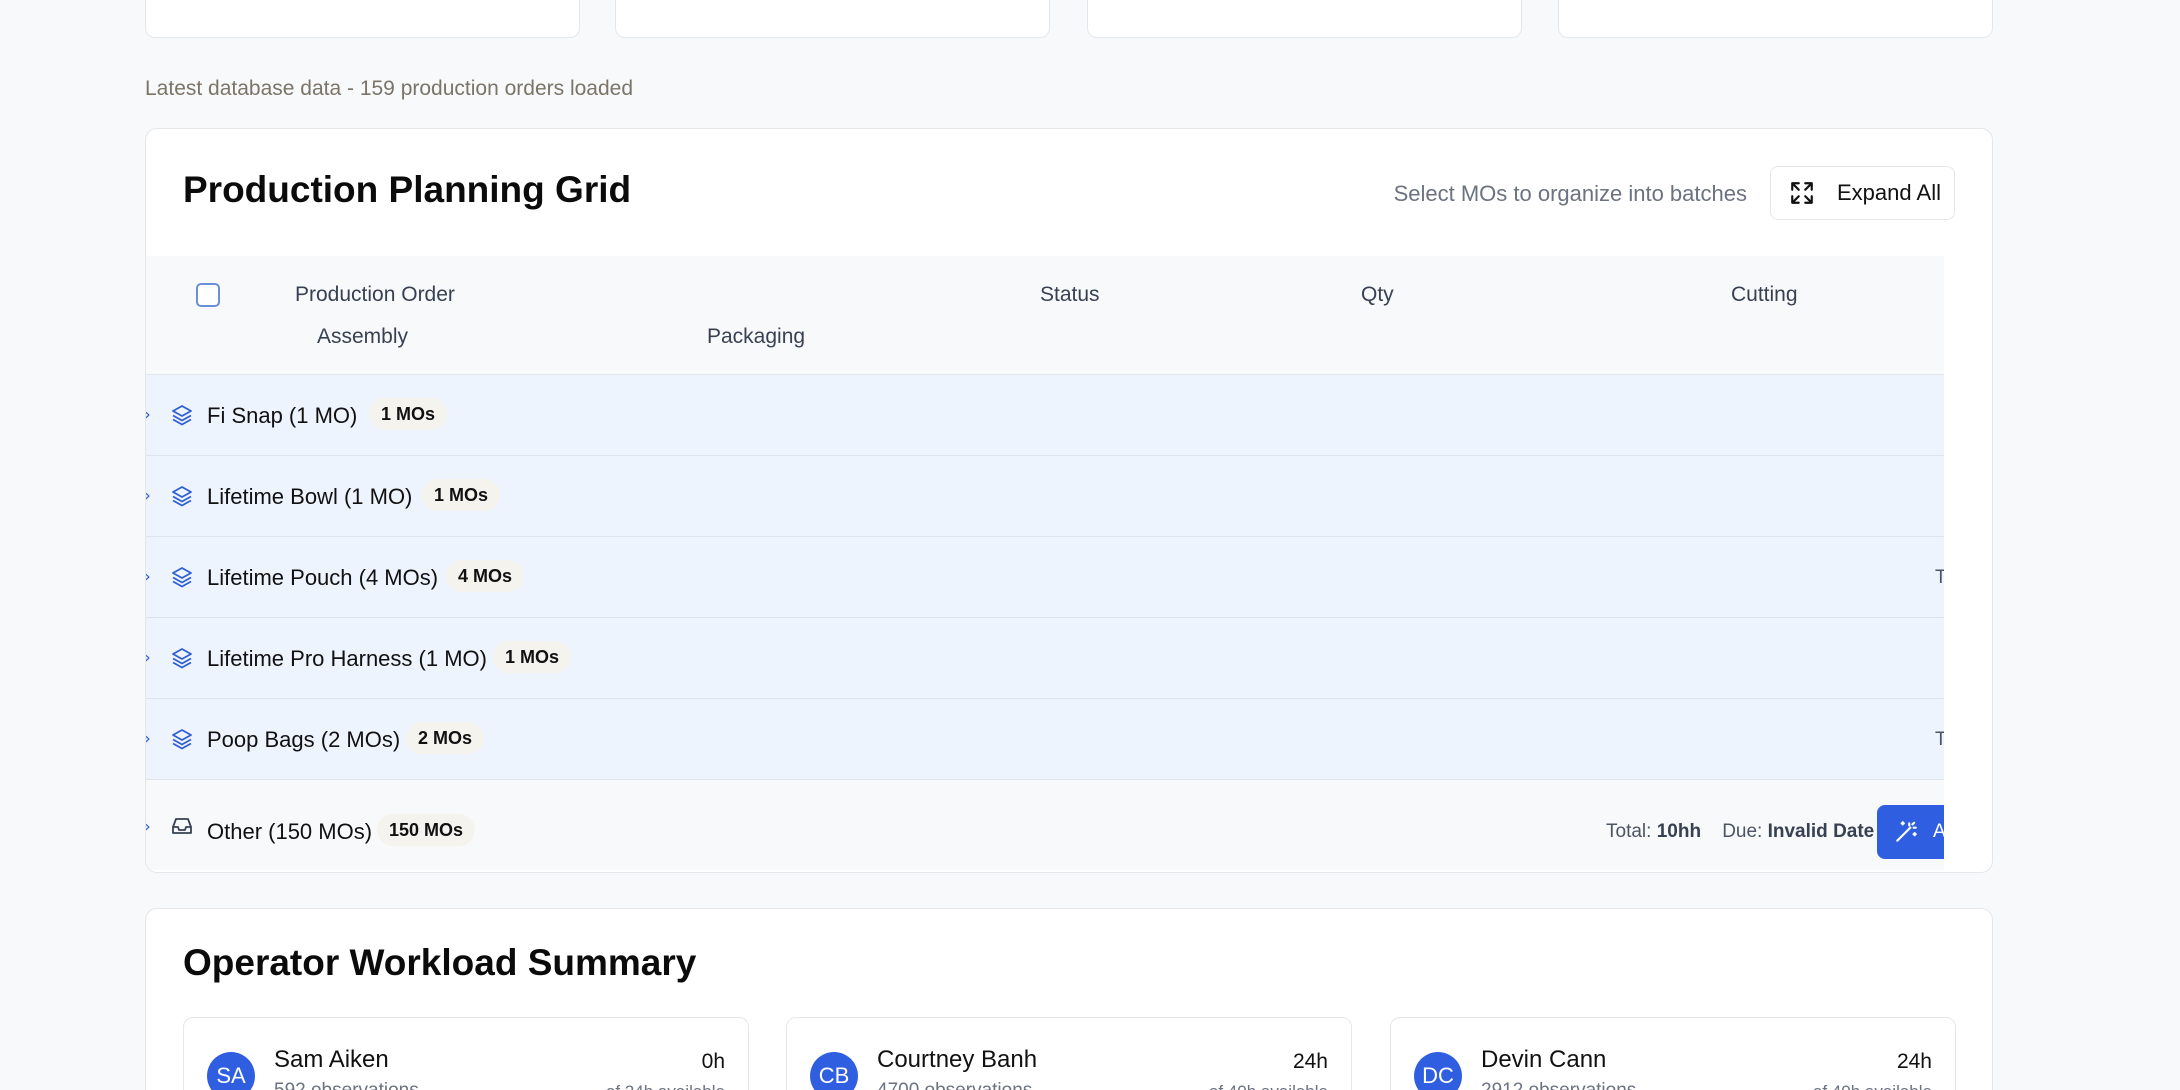  Describe the element at coordinates (713, 1061) in the screenshot. I see `operator-hours: 0h` at that location.